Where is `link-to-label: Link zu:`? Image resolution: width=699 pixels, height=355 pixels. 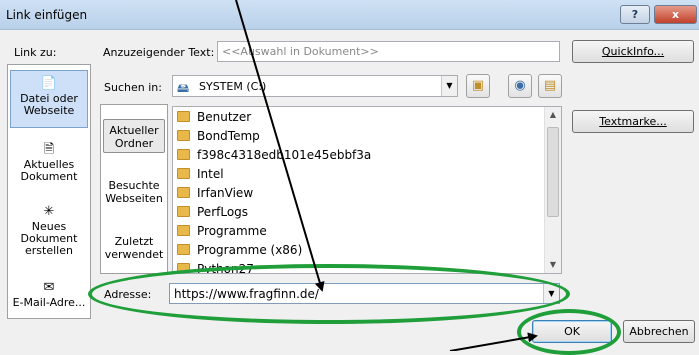 link-to-label: Link zu: is located at coordinates (35, 52).